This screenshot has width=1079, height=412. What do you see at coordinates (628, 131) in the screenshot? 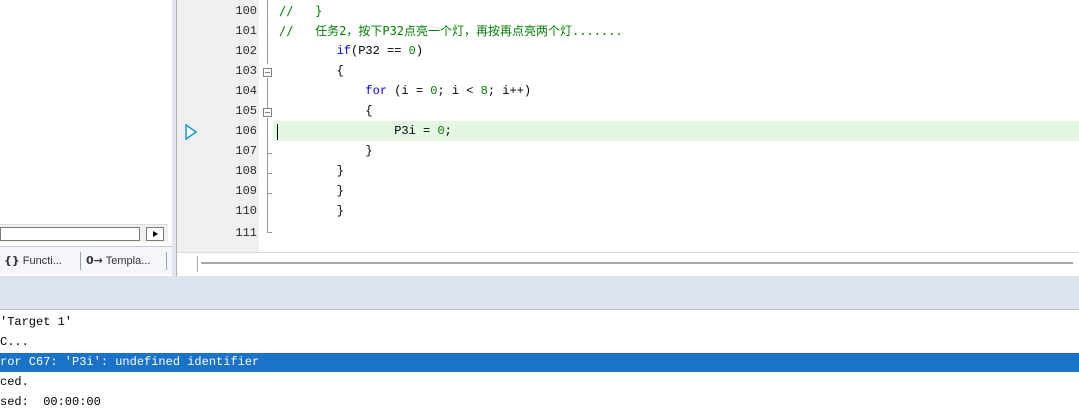
I see `code-line: 106 P3i = 0;` at bounding box center [628, 131].